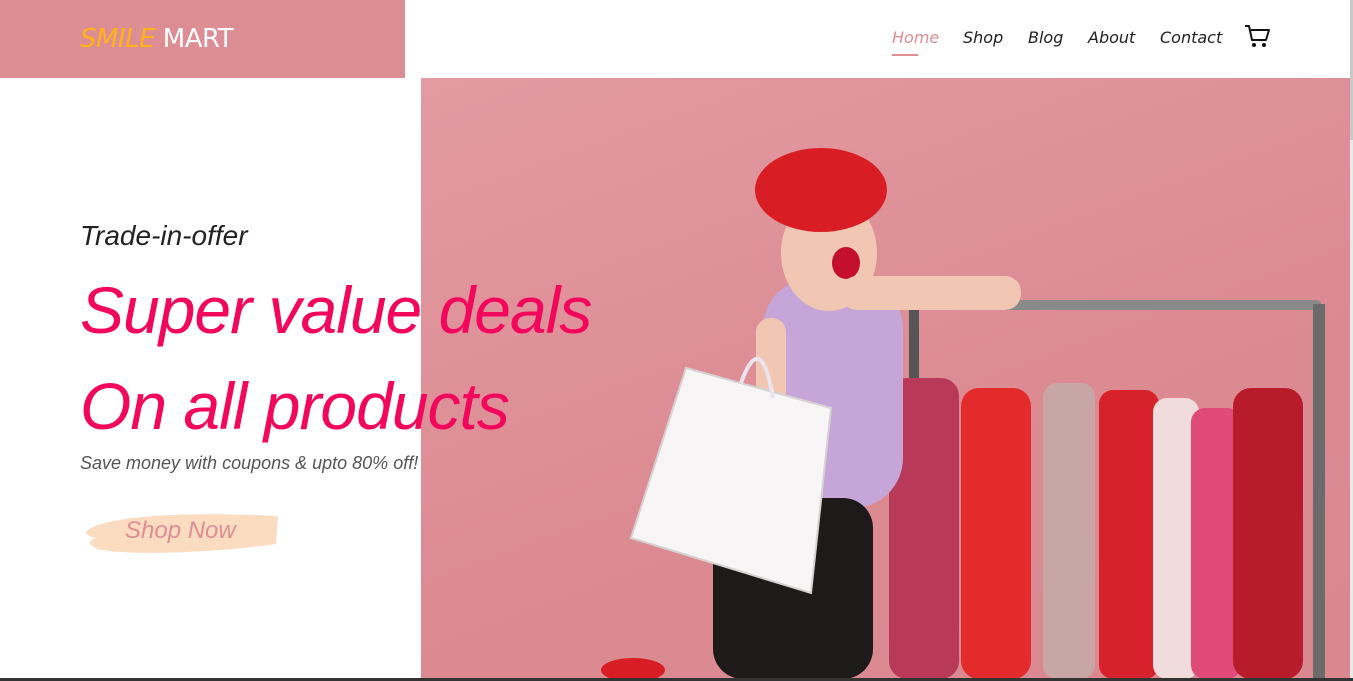 The width and height of the screenshot is (1353, 681). I want to click on nav-shop: Shop, so click(983, 37).